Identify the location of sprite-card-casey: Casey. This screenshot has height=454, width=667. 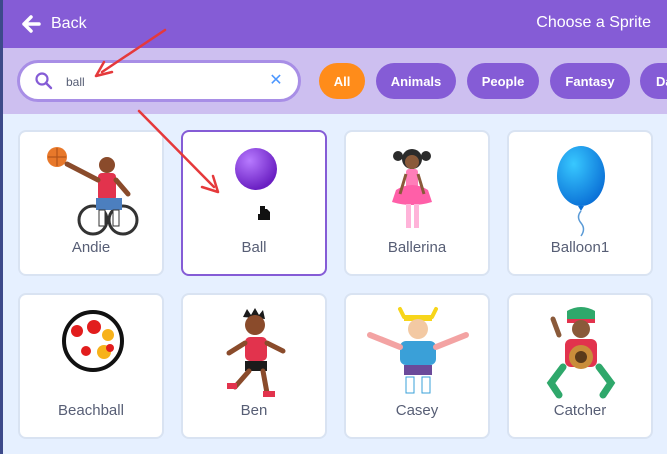
(417, 366).